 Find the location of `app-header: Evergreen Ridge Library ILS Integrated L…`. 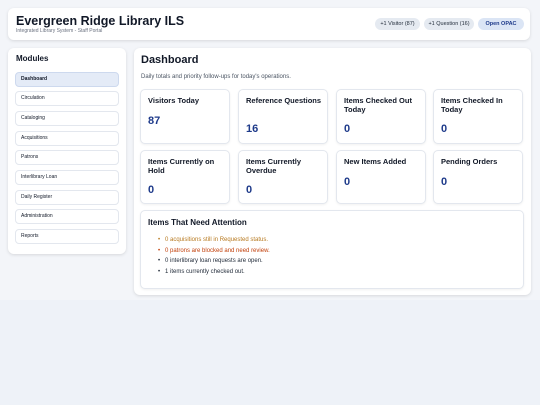

app-header: Evergreen Ridge Library ILS Integrated L… is located at coordinates (269, 24).